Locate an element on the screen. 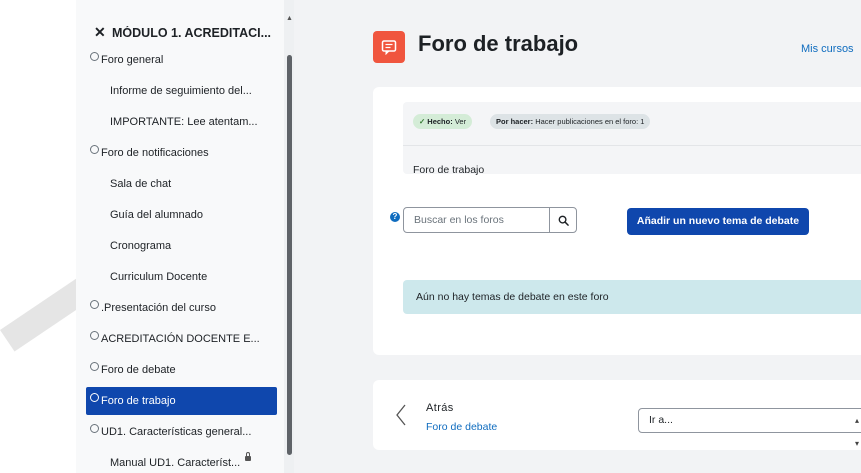 Image resolution: width=861 pixels, height=473 pixels. divider is located at coordinates (632, 145).